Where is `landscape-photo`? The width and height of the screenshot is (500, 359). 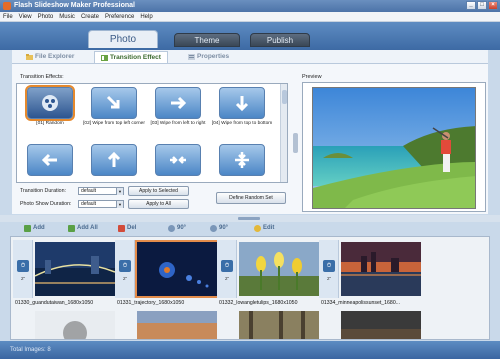 landscape-photo is located at coordinates (381, 325).